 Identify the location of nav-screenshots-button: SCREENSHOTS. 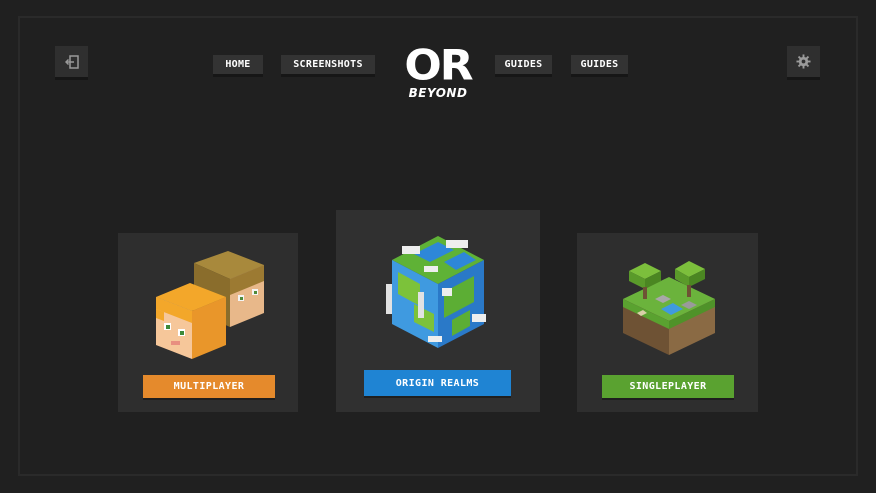
(328, 66).